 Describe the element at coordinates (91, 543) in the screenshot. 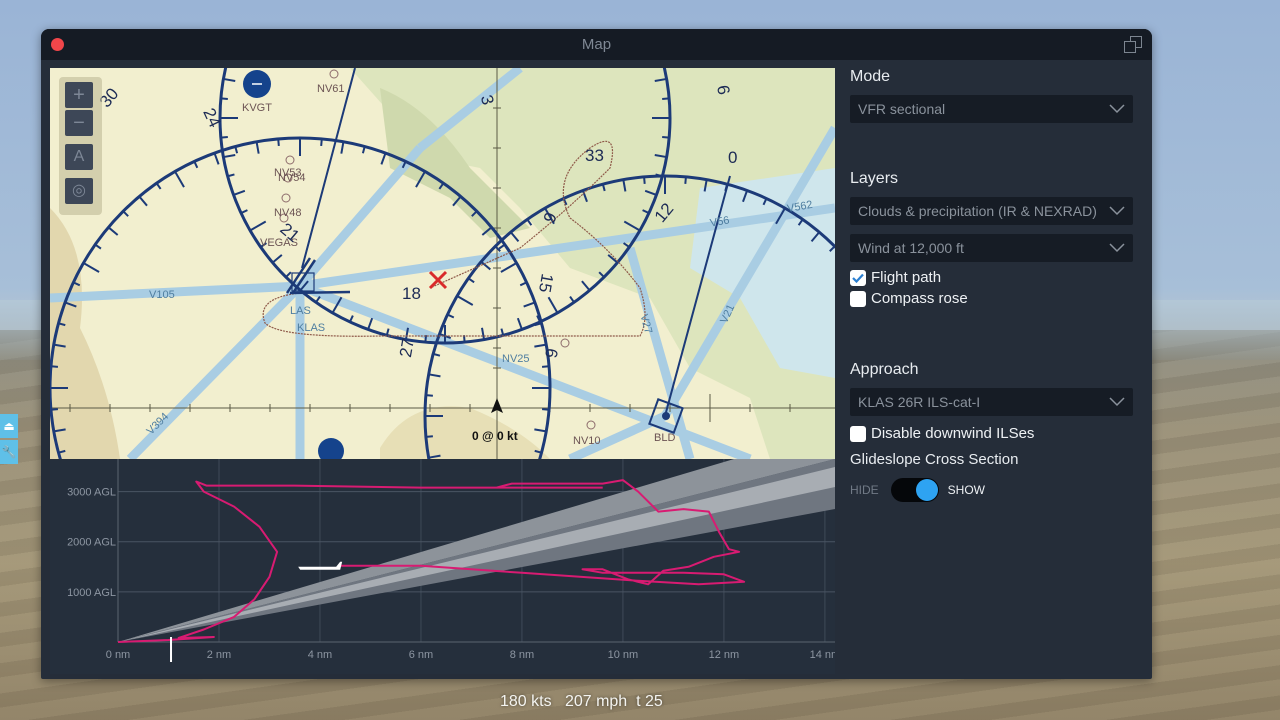

I see `y-tick-label: 2000 AGL` at that location.